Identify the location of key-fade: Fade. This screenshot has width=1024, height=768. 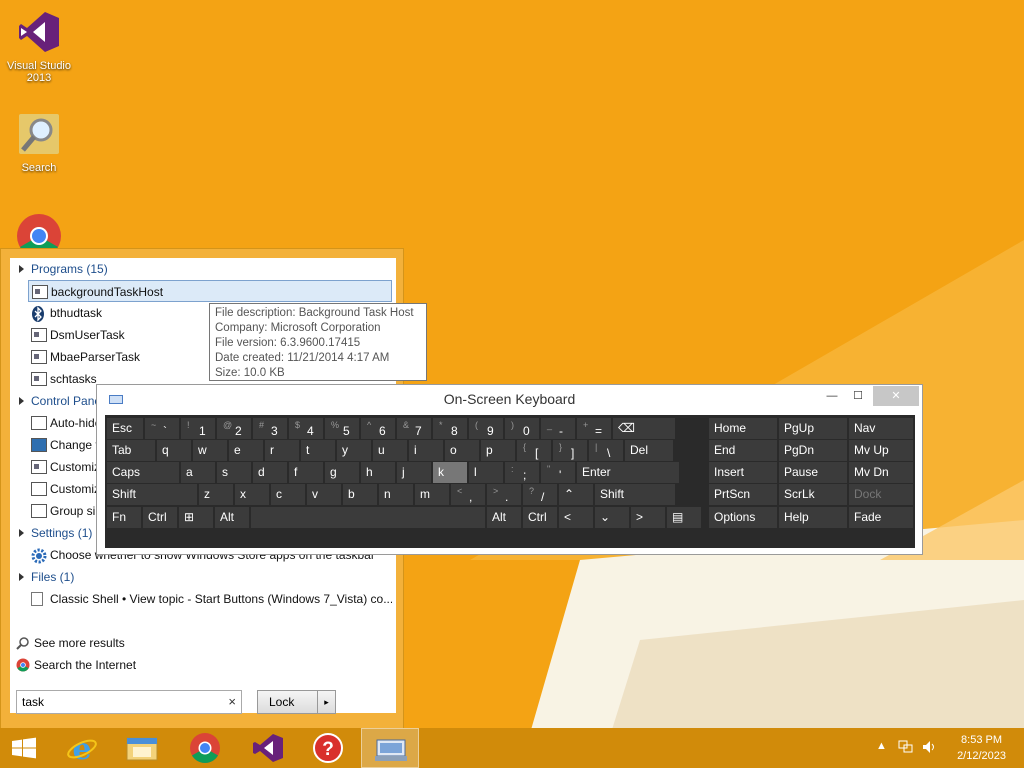
(881, 517).